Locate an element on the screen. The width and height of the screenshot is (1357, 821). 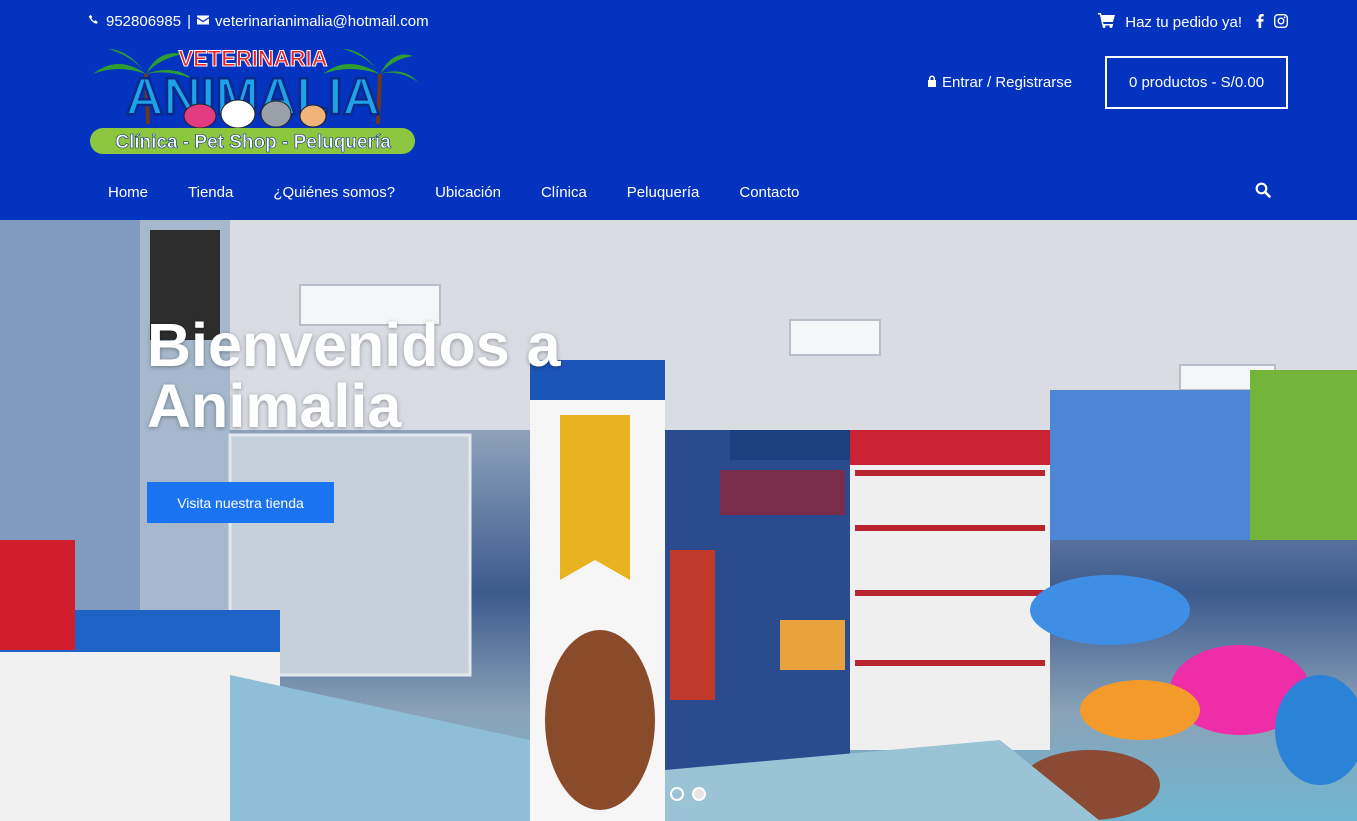
instagram-icon is located at coordinates (1281, 22).